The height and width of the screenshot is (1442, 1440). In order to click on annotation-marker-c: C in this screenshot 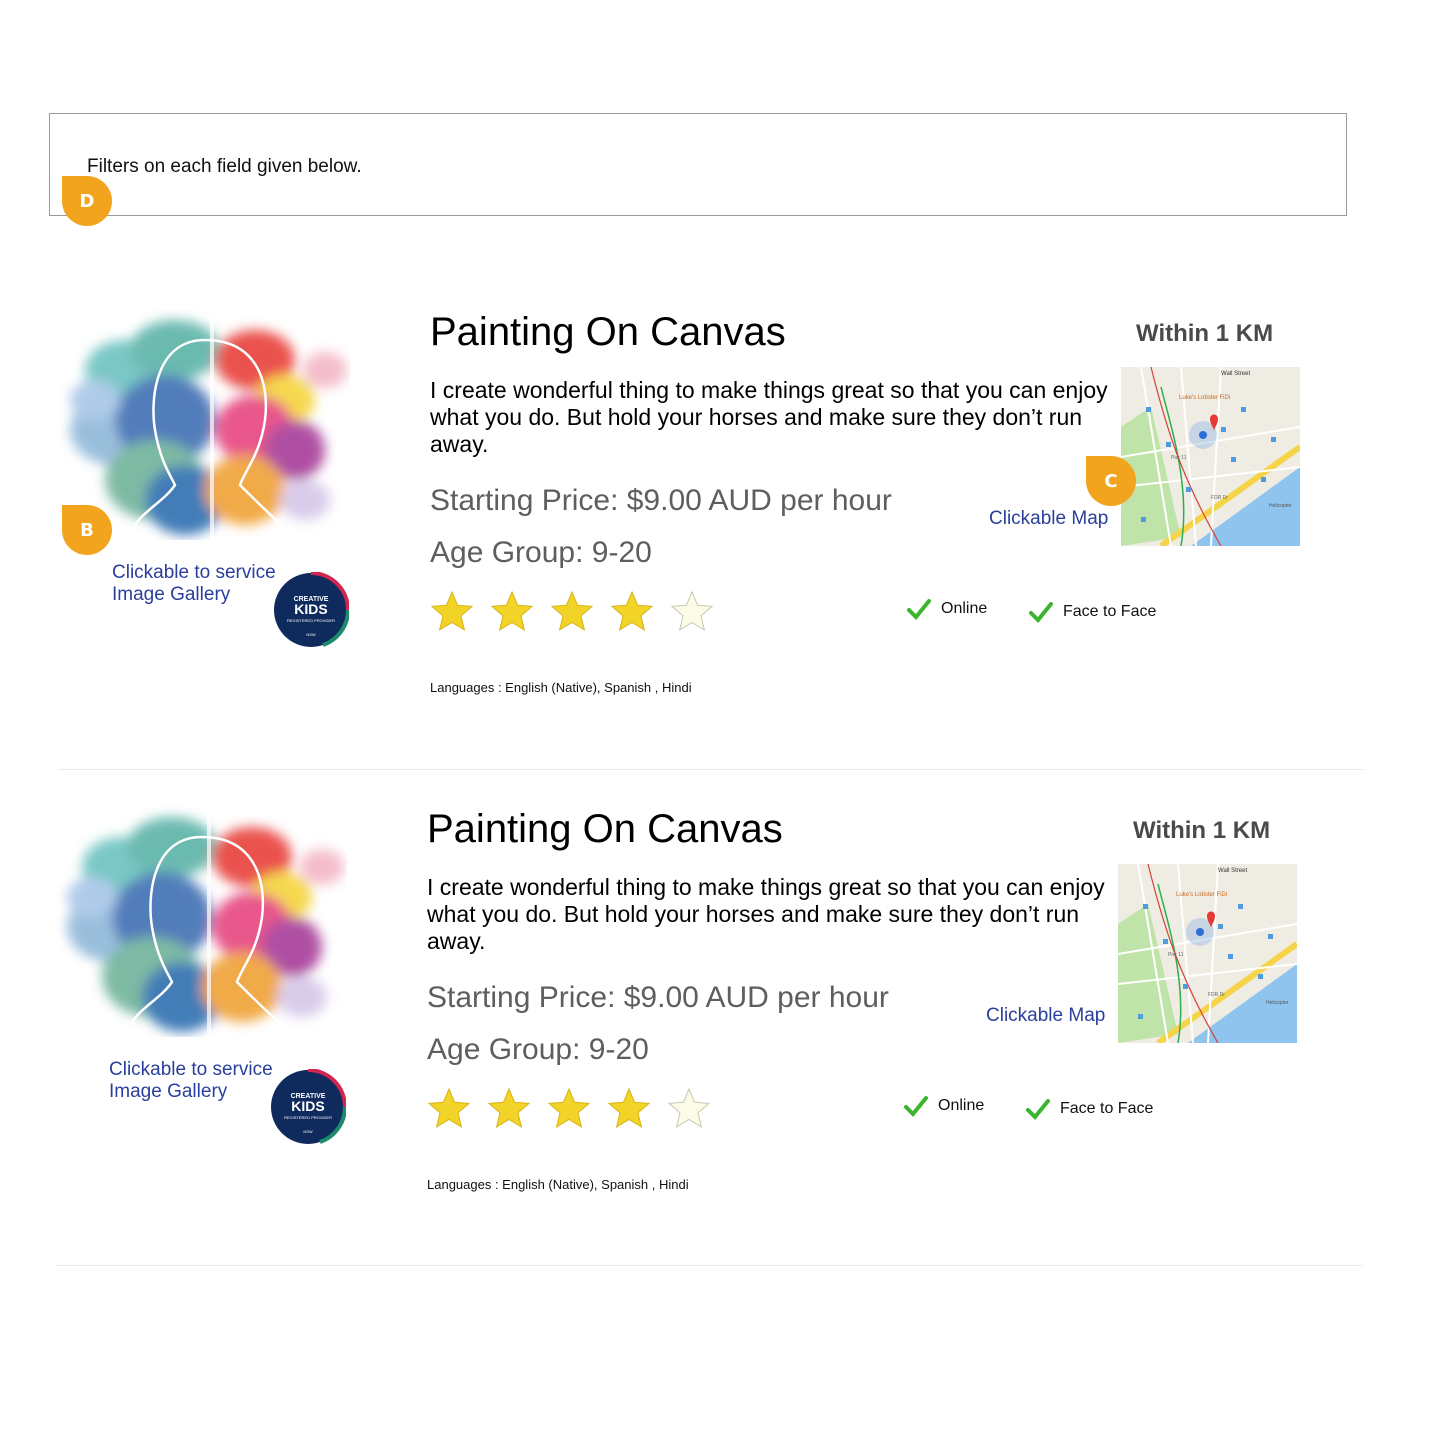, I will do `click(1111, 481)`.